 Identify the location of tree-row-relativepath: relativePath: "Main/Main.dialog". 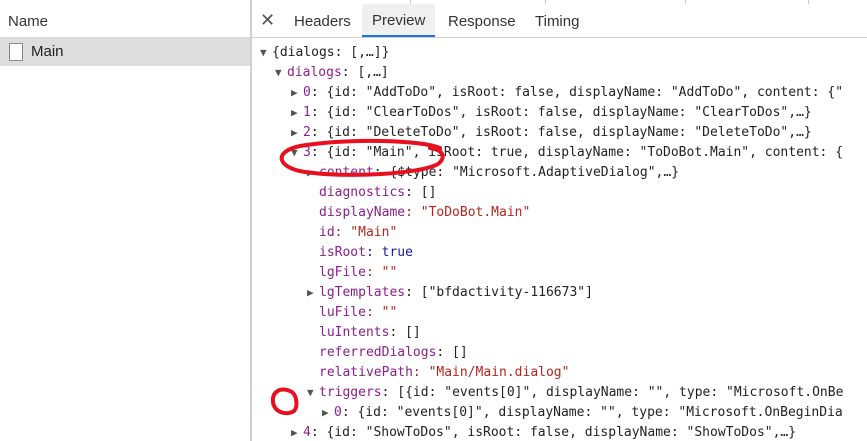
(444, 373).